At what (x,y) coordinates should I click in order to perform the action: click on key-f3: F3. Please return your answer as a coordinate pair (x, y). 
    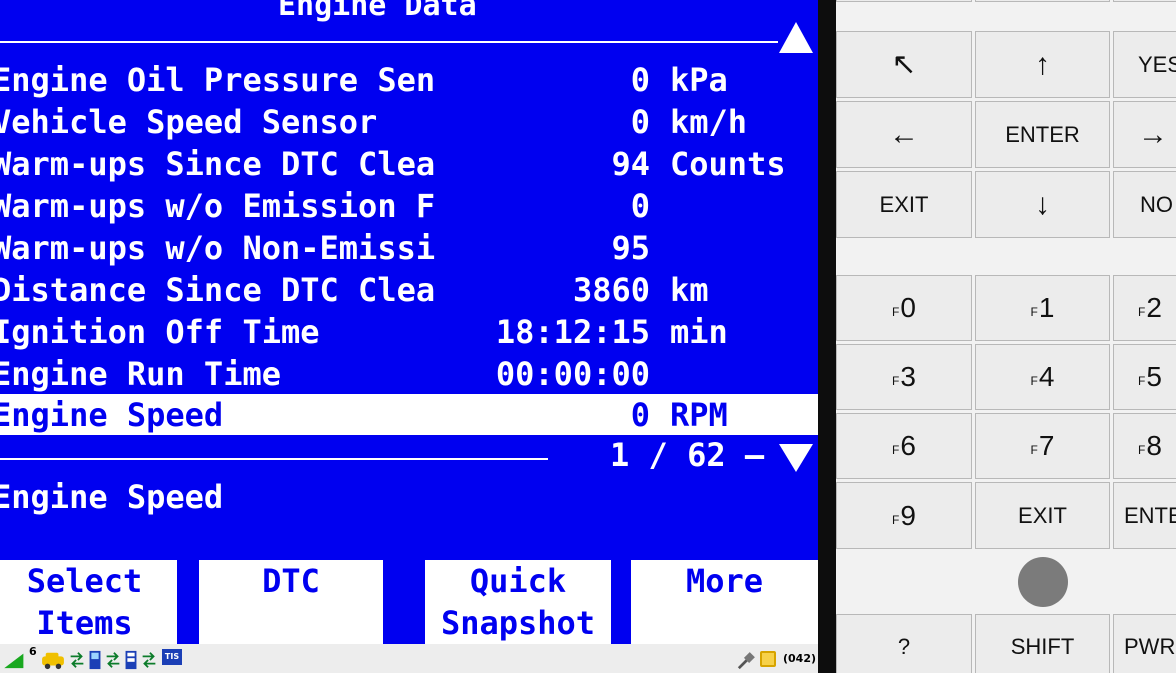
    Looking at the image, I should click on (904, 377).